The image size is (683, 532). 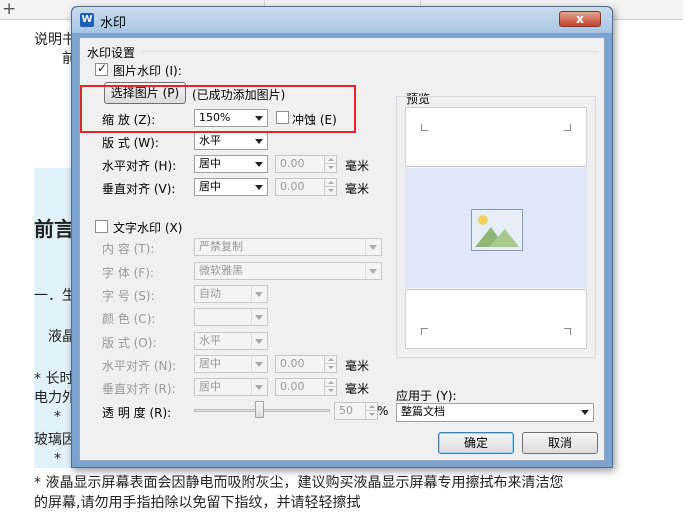 I want to click on transparency-value: 50, so click(x=346, y=410).